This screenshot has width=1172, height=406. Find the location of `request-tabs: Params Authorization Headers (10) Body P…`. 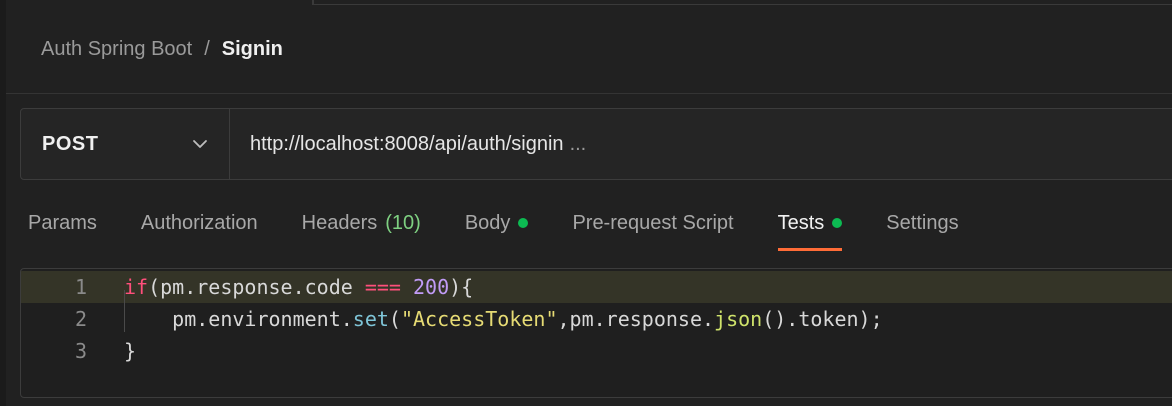

request-tabs: Params Authorization Headers (10) Body P… is located at coordinates (515, 226).